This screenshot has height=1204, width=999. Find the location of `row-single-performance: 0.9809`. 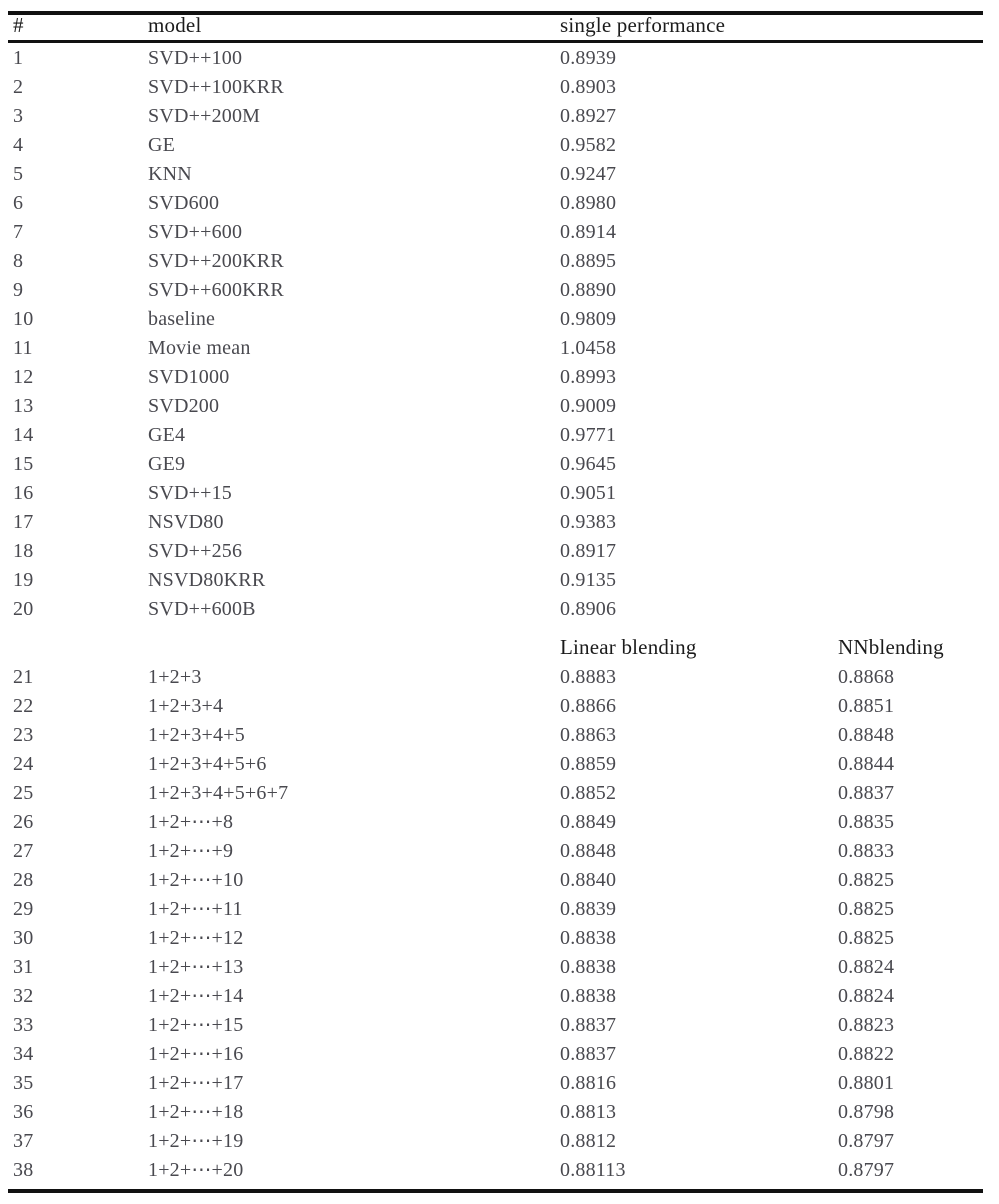

row-single-performance: 0.9809 is located at coordinates (588, 319).